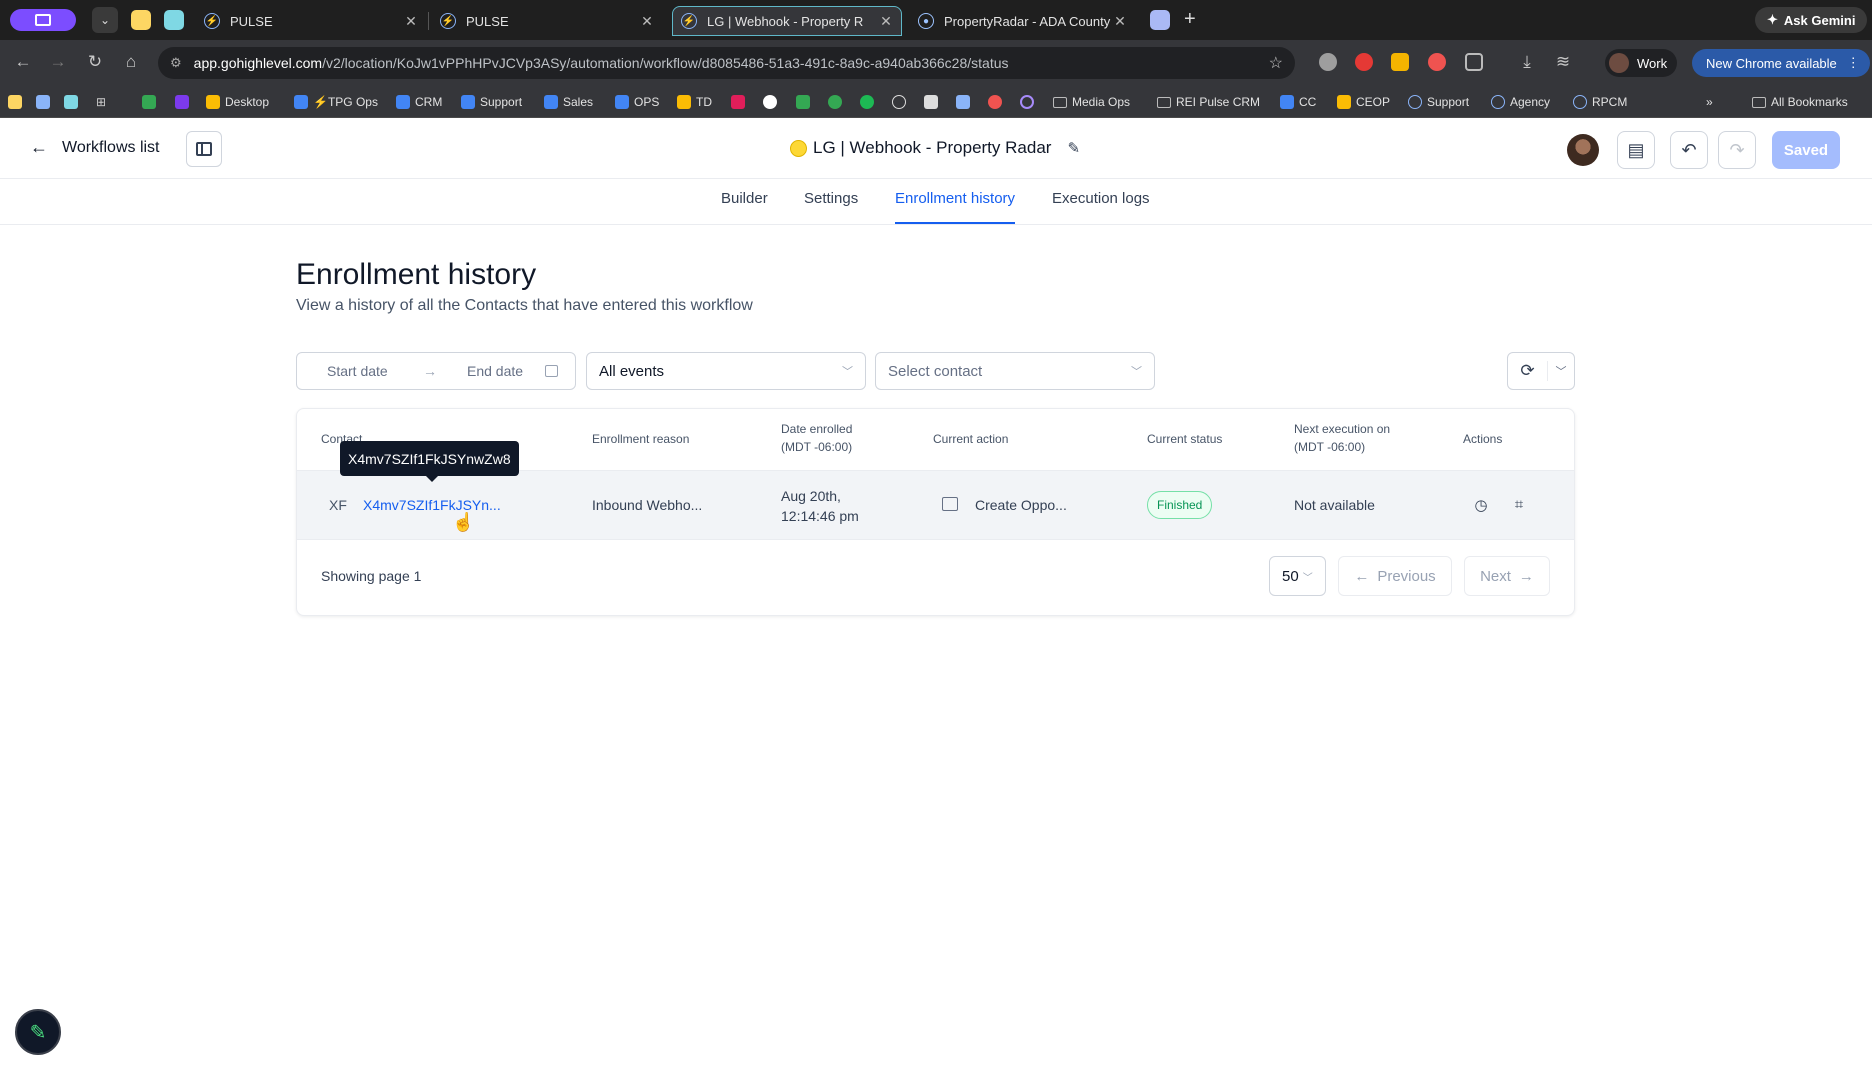  What do you see at coordinates (311, 21) in the screenshot?
I see `browser-tab-pulse-1: ⚡ PULSE ✕` at bounding box center [311, 21].